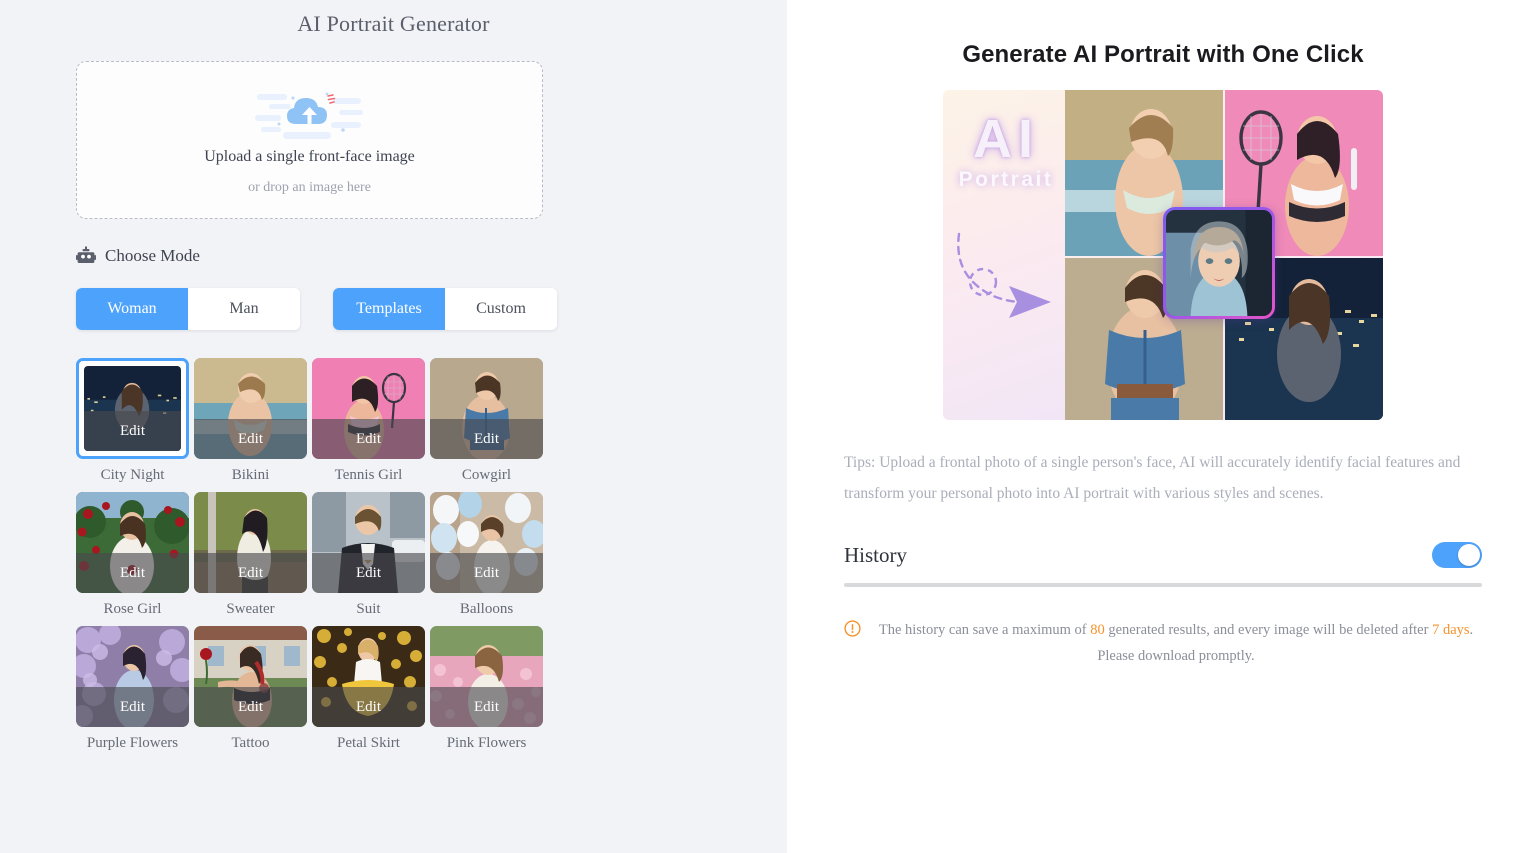 The height and width of the screenshot is (853, 1539). Describe the element at coordinates (1006, 179) in the screenshot. I see `collage-portrait-text: Portrait` at that location.